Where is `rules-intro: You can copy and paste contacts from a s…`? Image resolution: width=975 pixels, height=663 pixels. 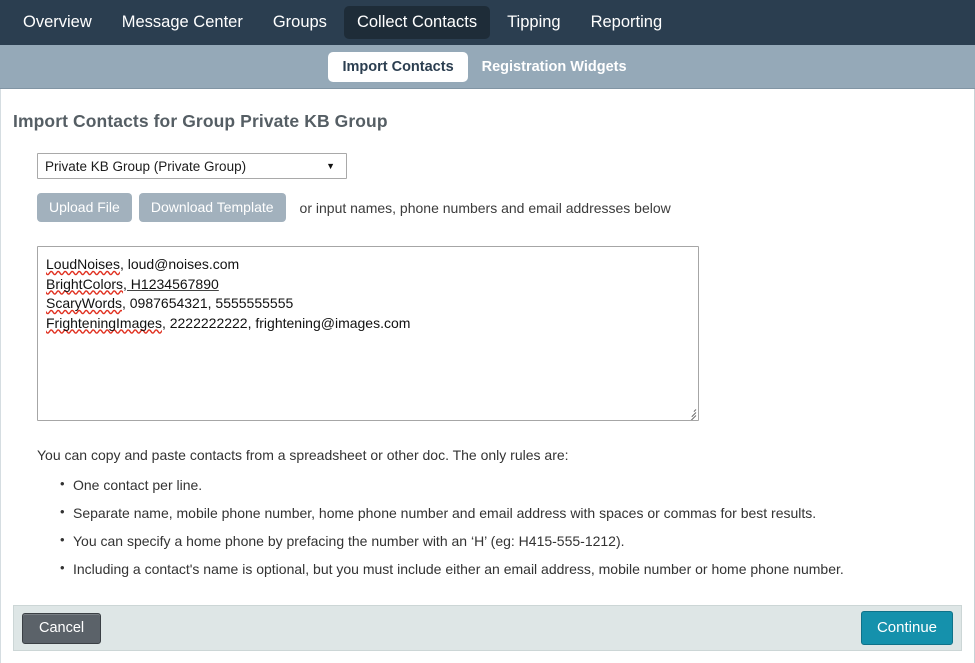 rules-intro: You can copy and paste contacts from a s… is located at coordinates (303, 455).